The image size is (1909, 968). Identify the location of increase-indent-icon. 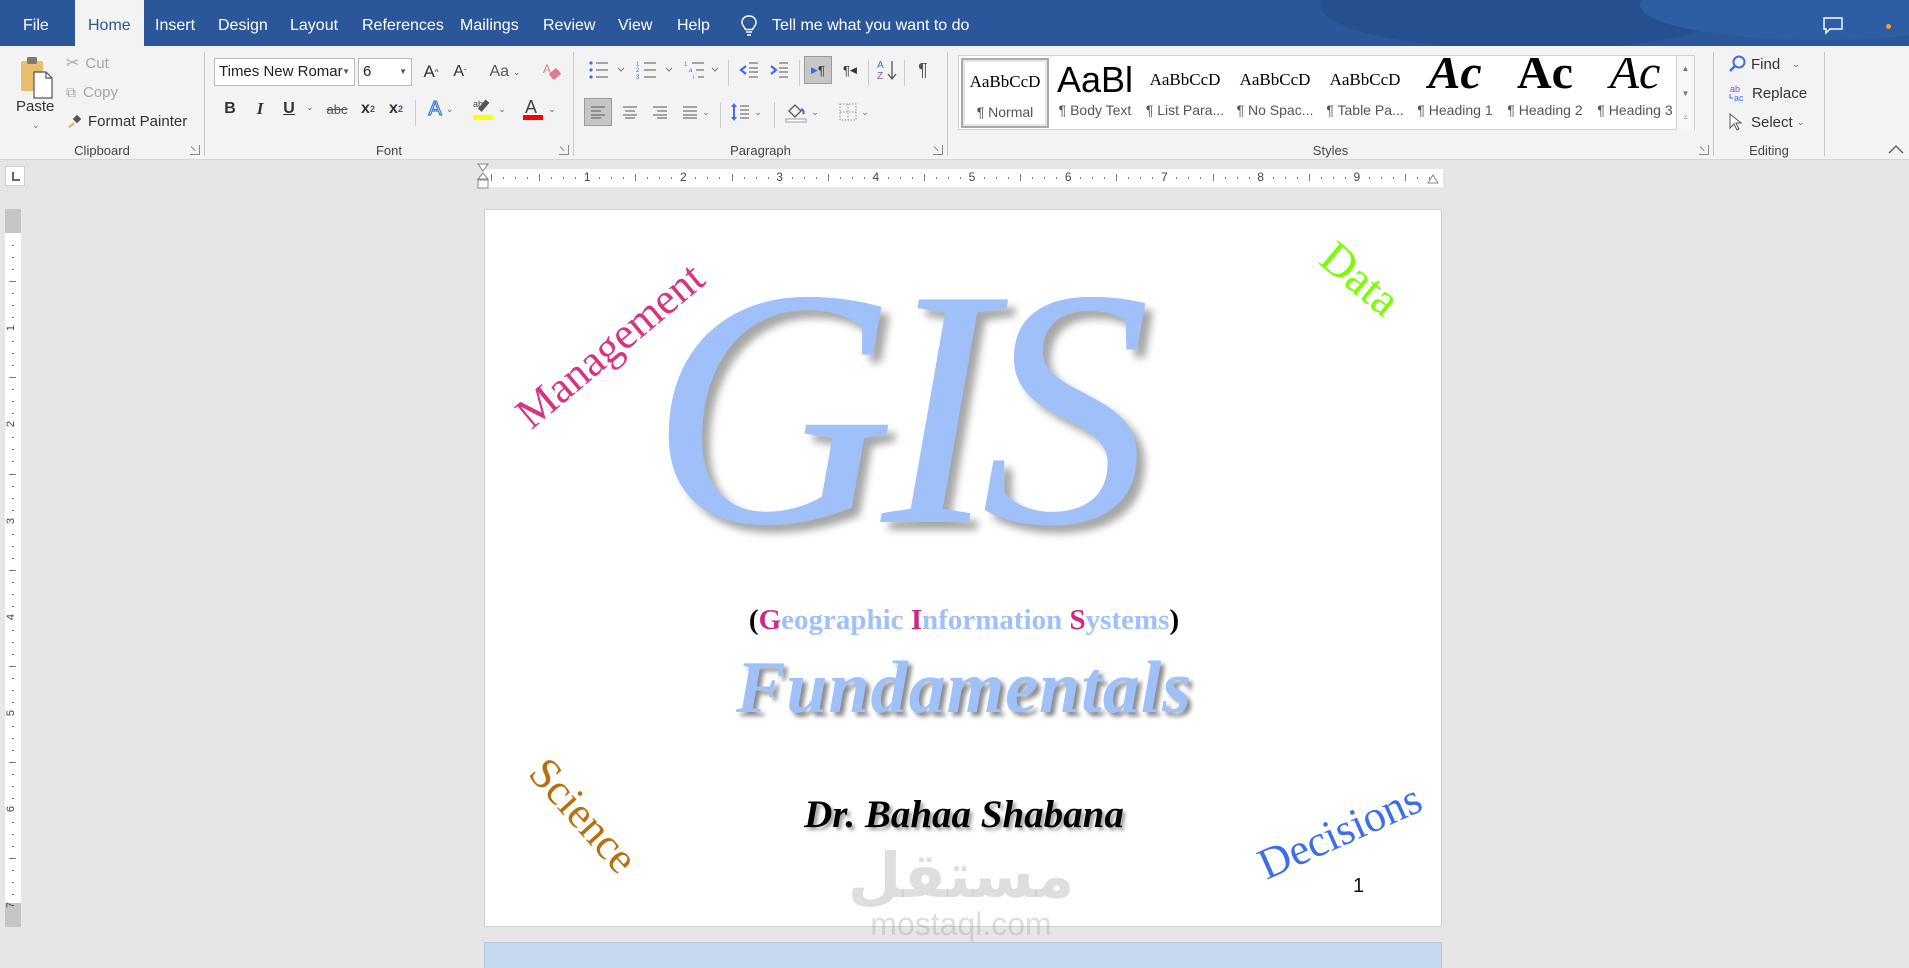
(779, 70).